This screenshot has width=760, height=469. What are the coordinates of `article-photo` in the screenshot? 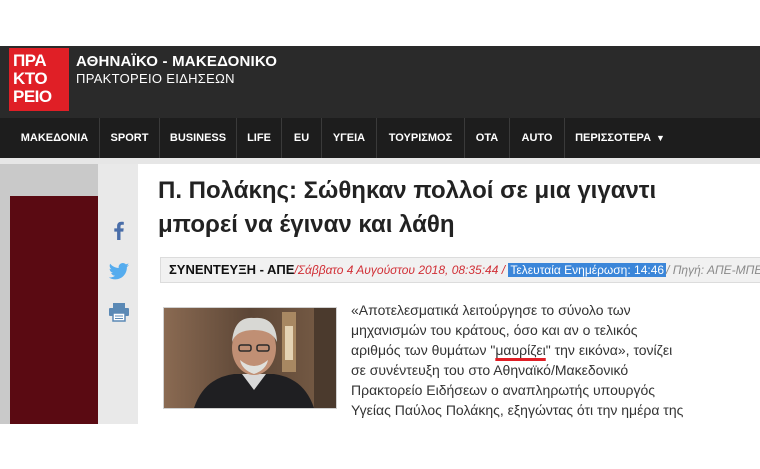 It's located at (250, 358).